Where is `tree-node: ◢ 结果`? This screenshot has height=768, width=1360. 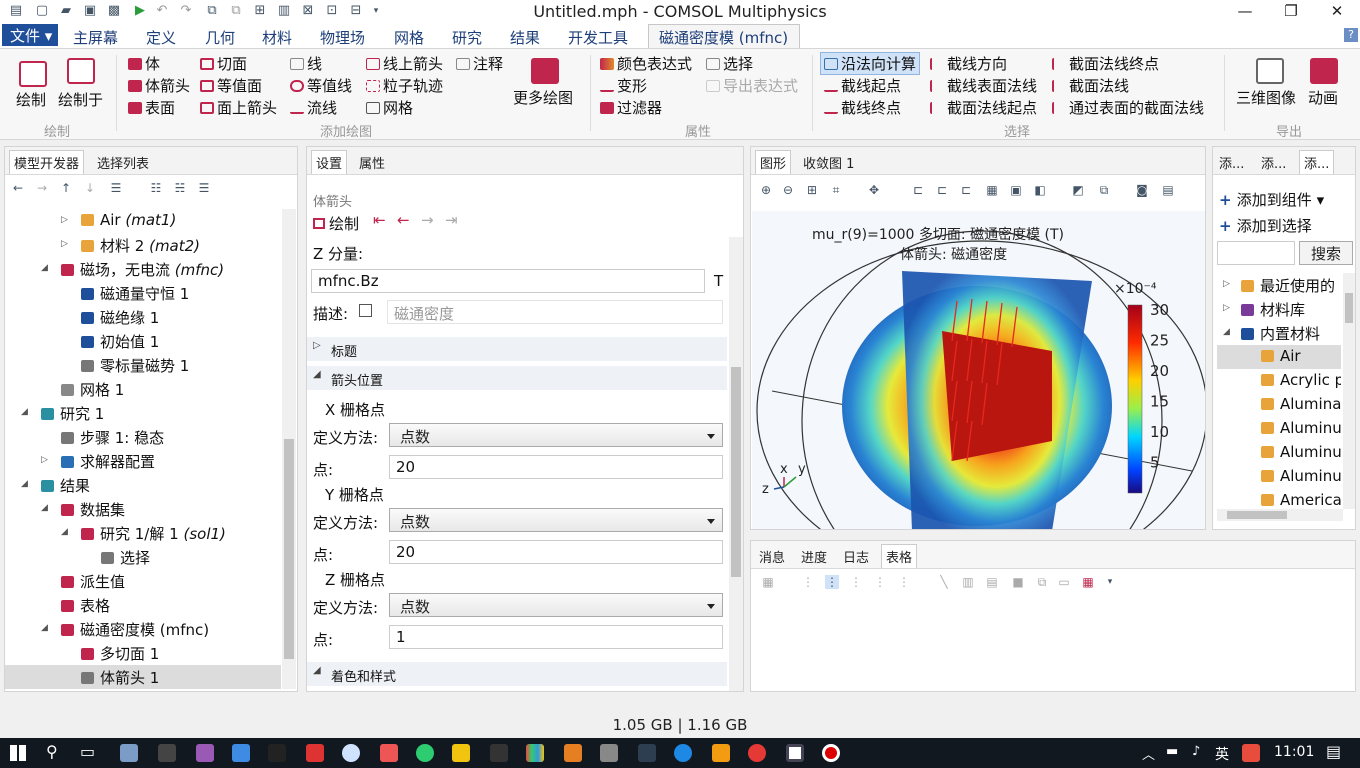
tree-node: ◢ 结果 is located at coordinates (143, 485).